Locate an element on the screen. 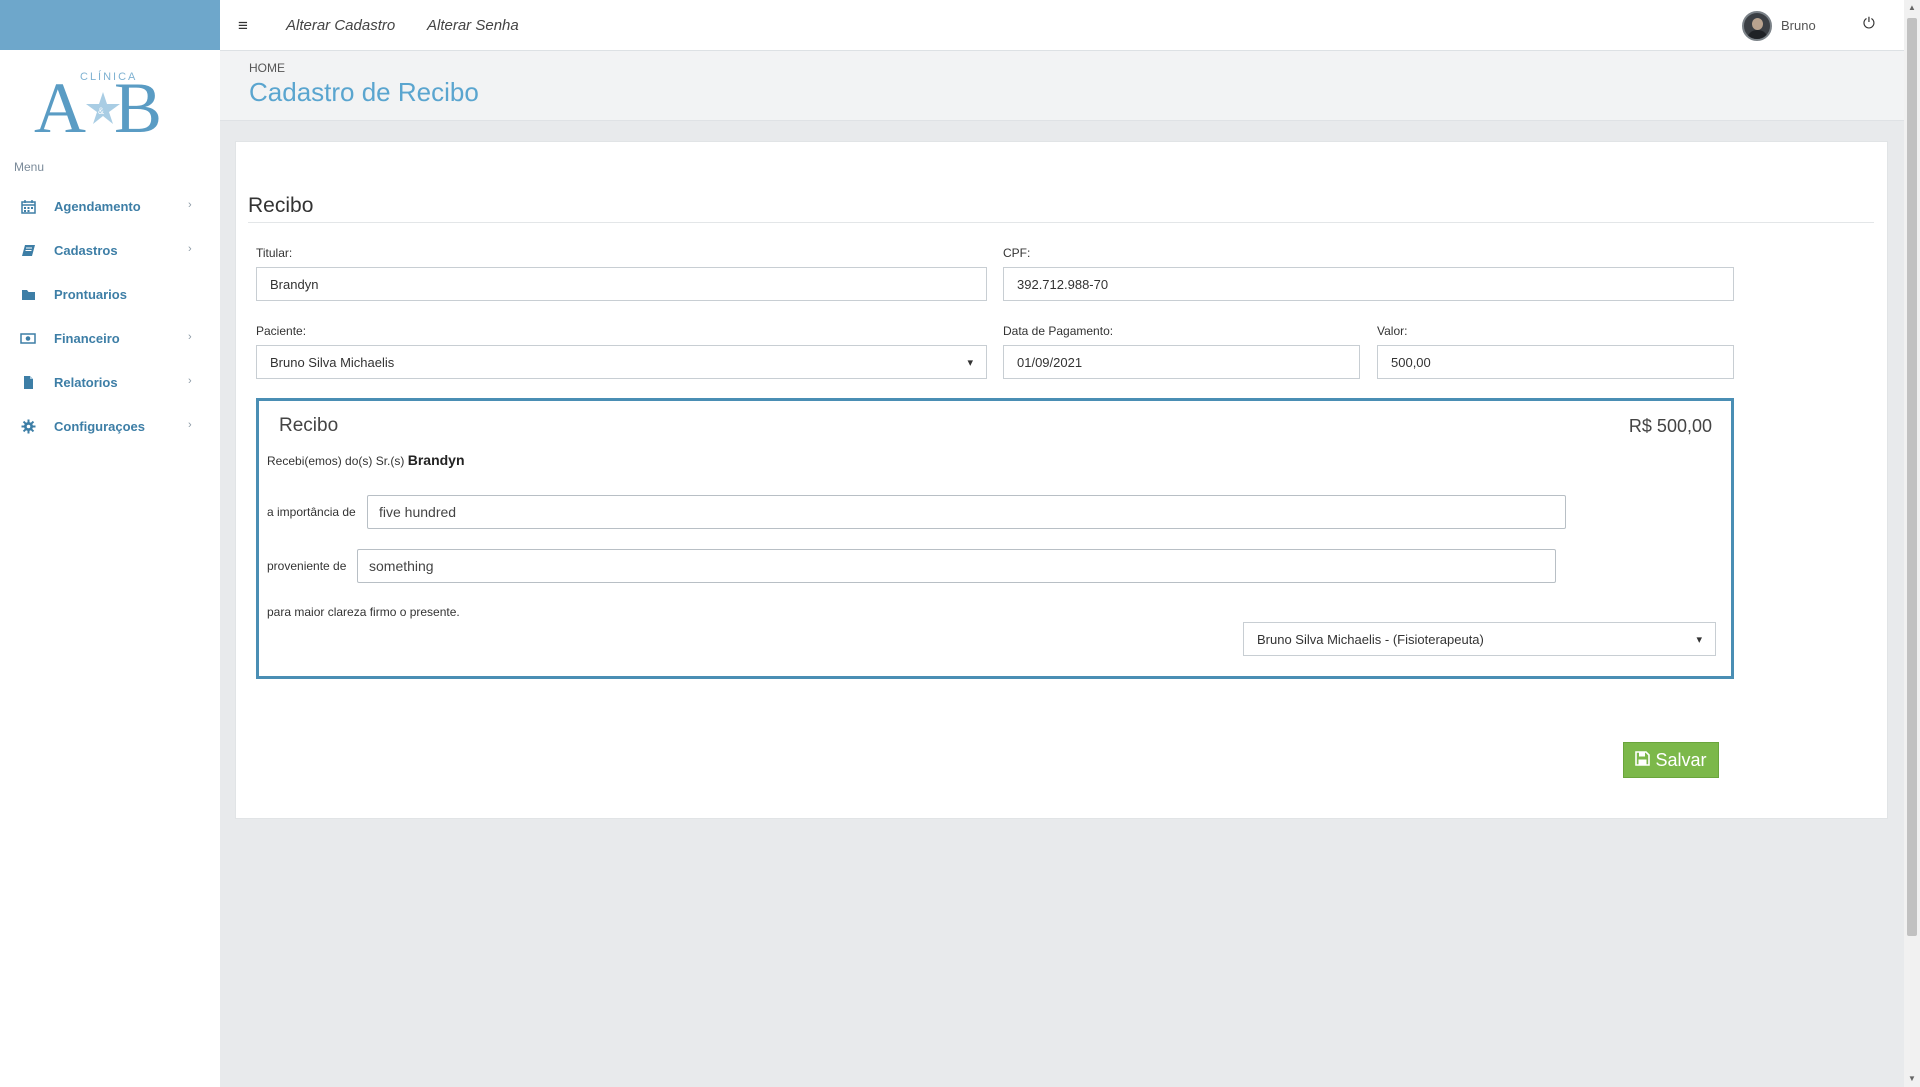 This screenshot has height=1087, width=1920. paciente-select: Bruno Silva Michaelis ▾ is located at coordinates (621, 362).